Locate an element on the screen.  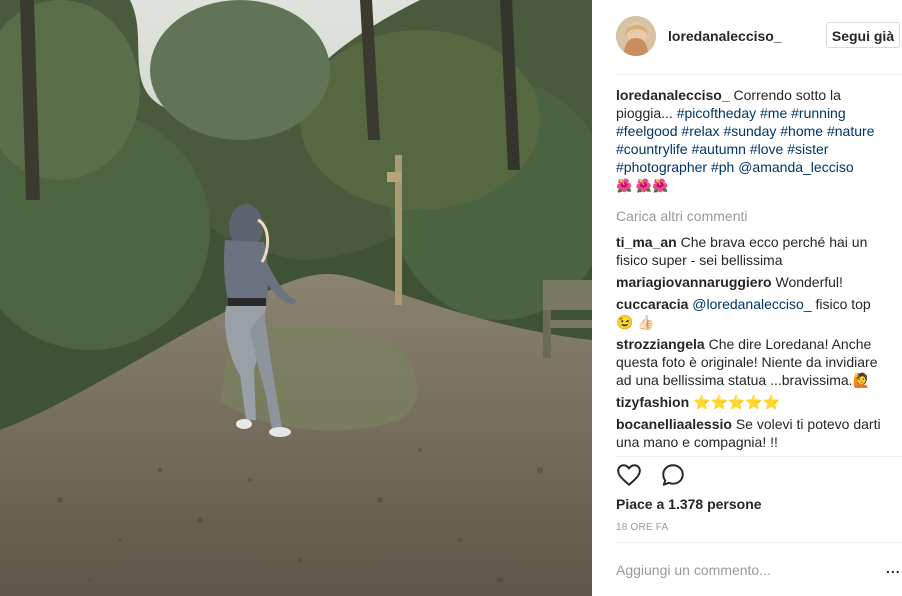
comment-mention: @loredanalecciso_ is located at coordinates (751, 304).